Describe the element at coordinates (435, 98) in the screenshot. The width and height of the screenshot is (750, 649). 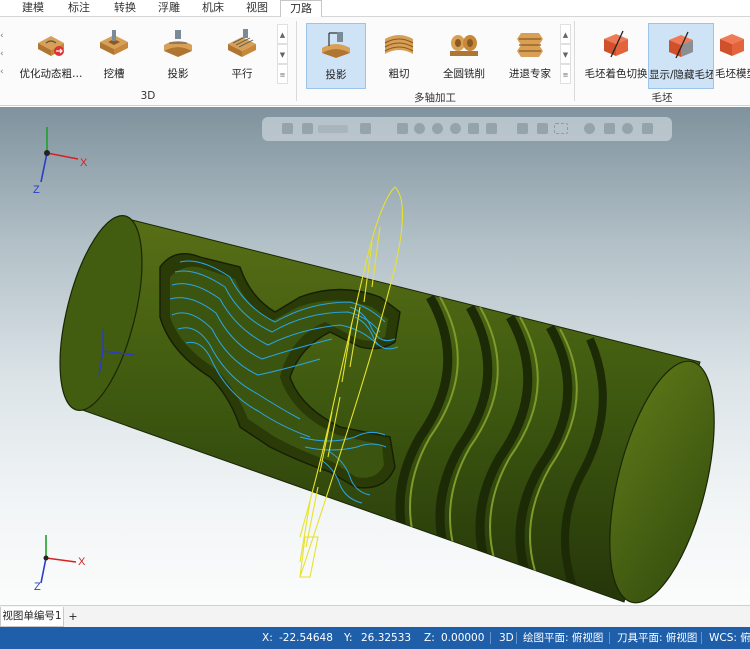
I see `group-label-multiaxis: 多轴加工` at that location.